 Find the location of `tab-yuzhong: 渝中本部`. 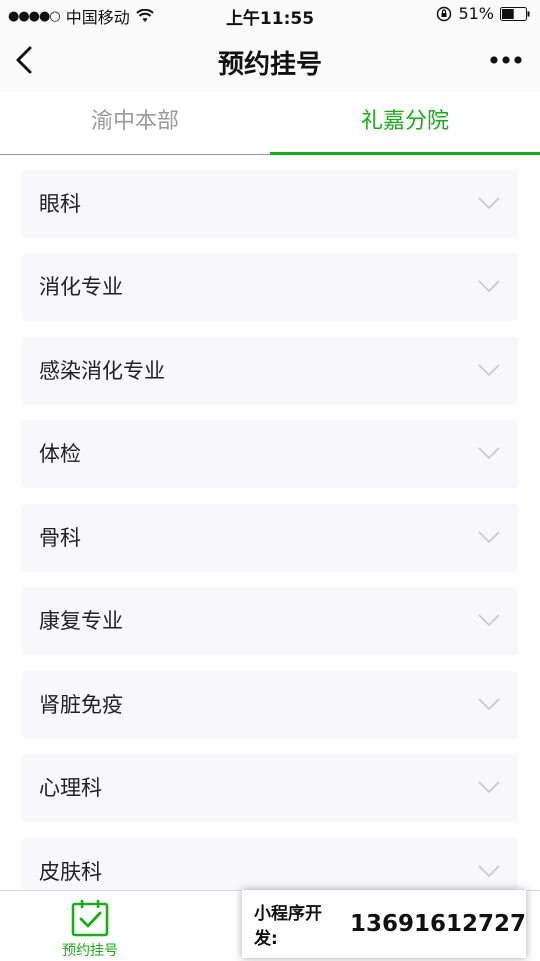

tab-yuzhong: 渝中本部 is located at coordinates (135, 123).